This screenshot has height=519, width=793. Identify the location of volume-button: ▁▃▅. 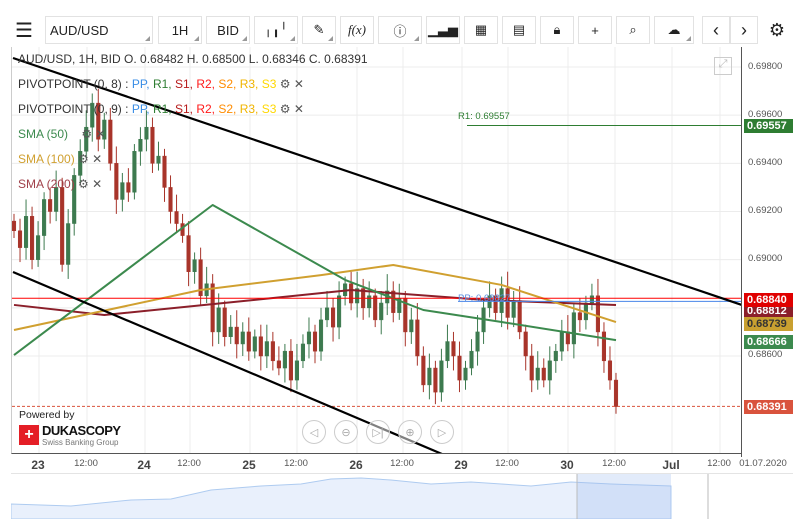
(443, 30).